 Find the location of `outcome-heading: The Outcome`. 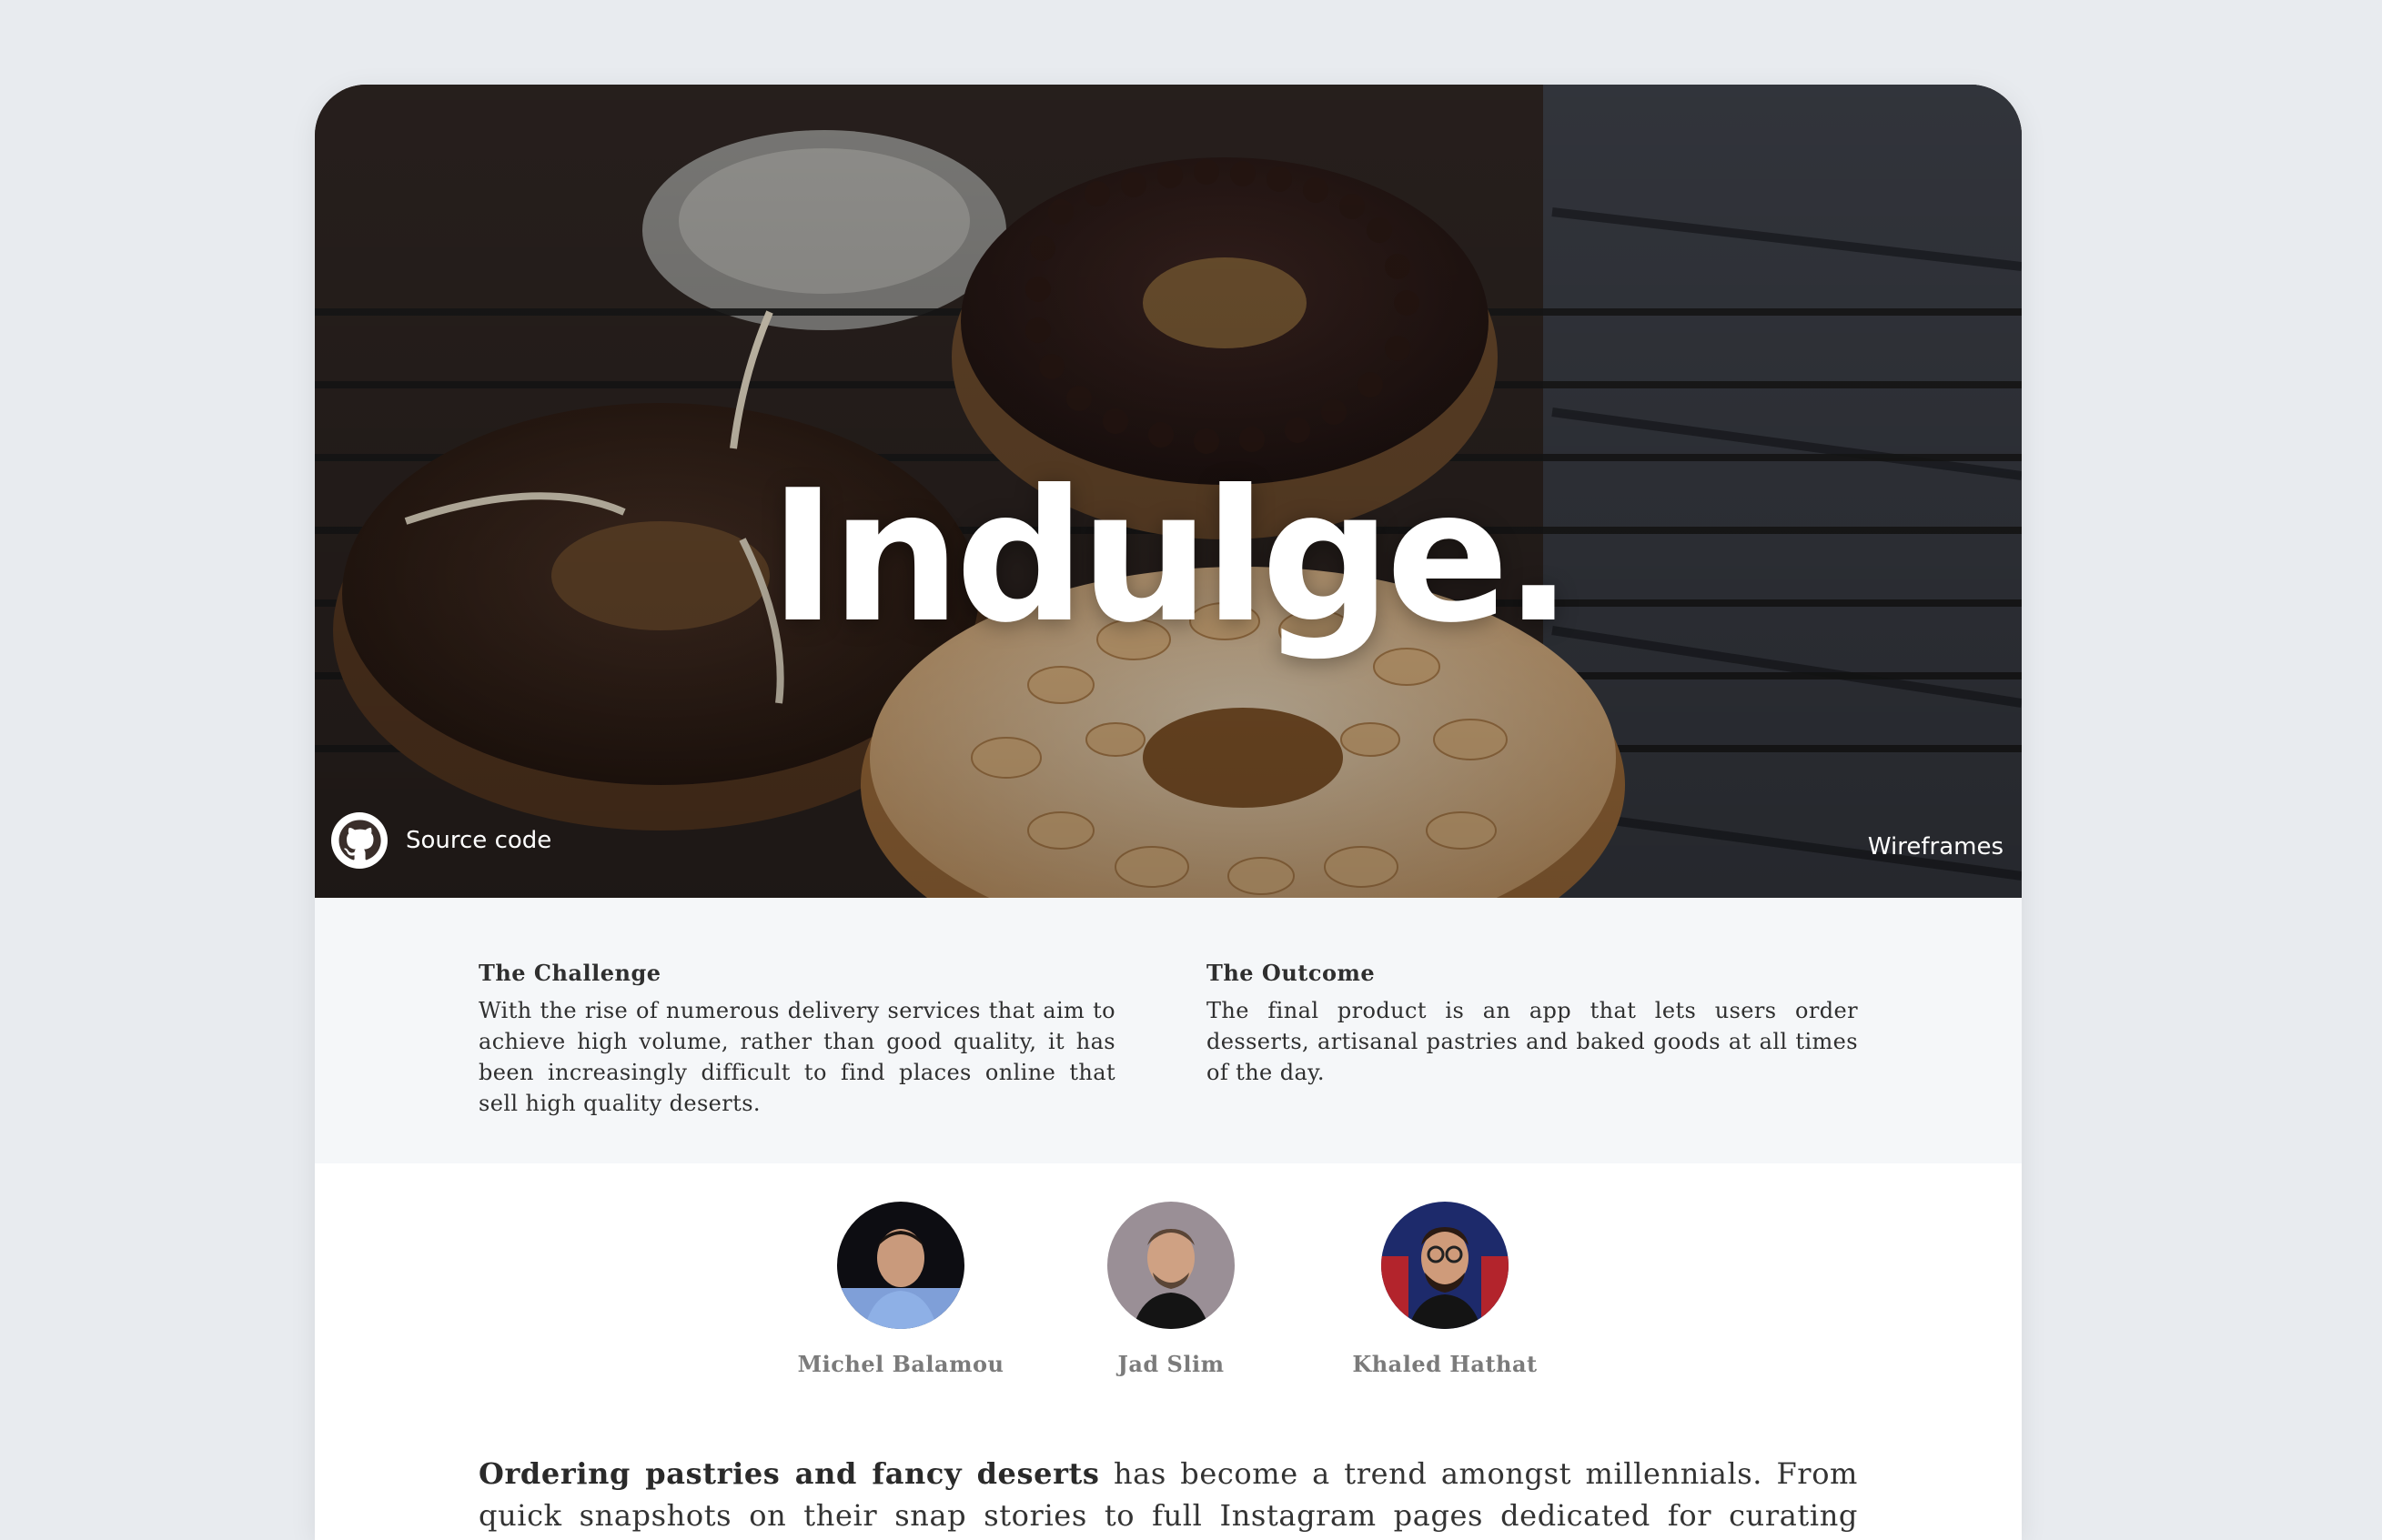

outcome-heading: The Outcome is located at coordinates (1291, 973).